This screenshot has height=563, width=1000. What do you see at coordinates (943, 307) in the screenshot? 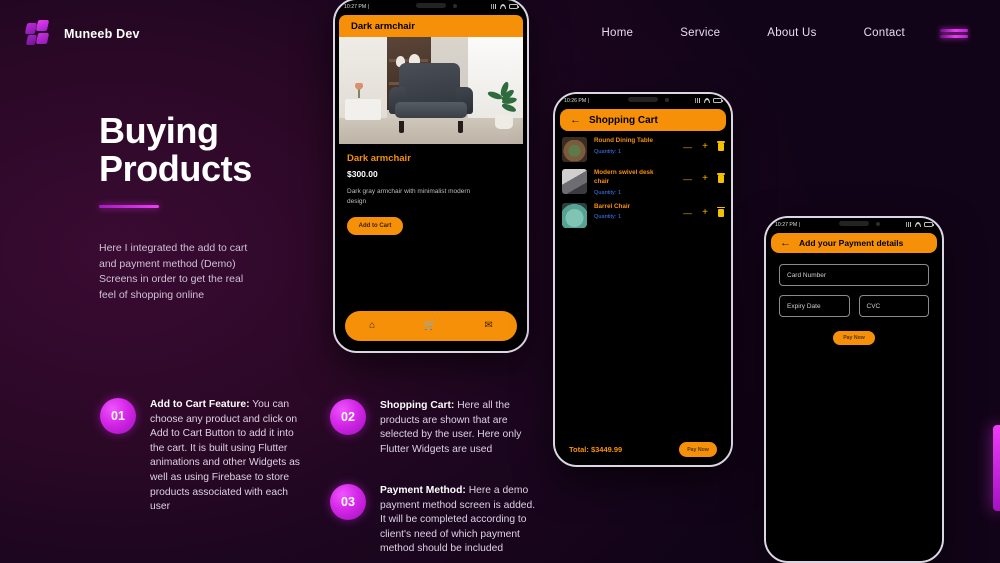
I see `phone-power-button` at bounding box center [943, 307].